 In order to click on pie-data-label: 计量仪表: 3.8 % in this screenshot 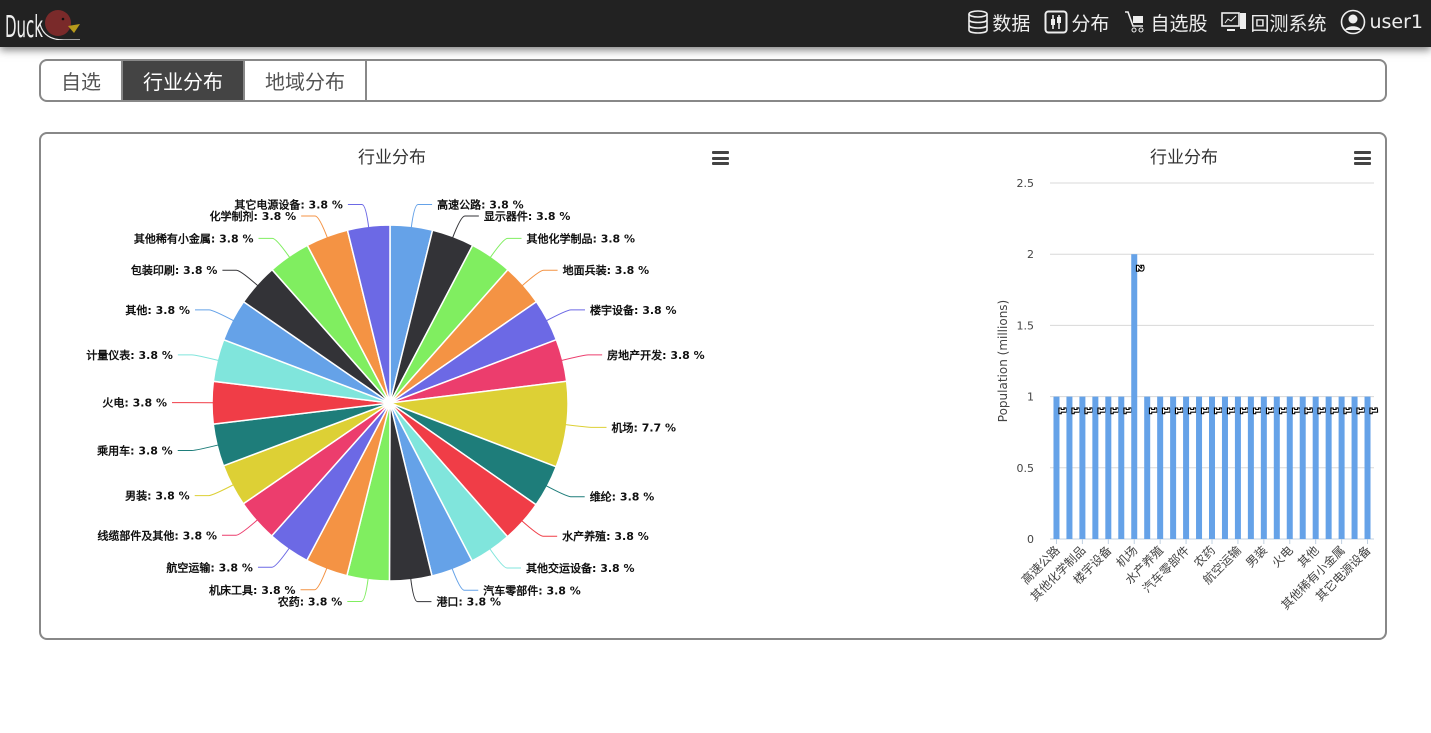, I will do `click(129, 355)`.